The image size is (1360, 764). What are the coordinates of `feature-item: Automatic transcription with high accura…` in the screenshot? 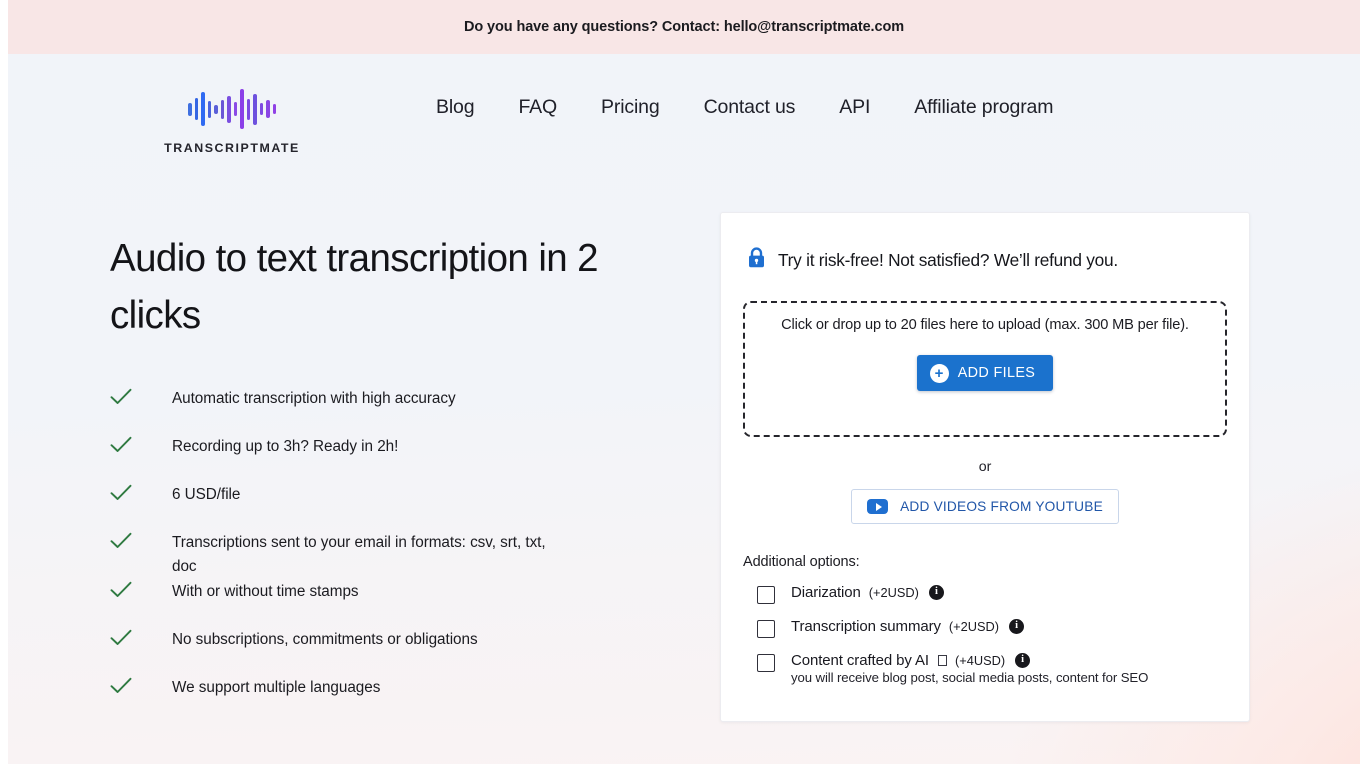 It's located at (398, 410).